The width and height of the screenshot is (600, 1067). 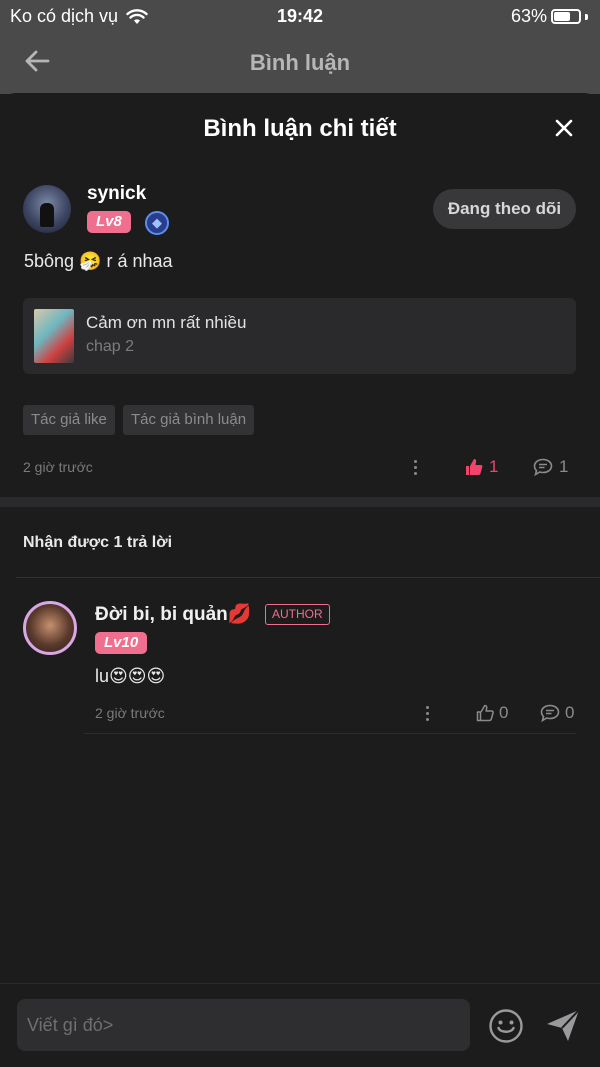 What do you see at coordinates (47, 209) in the screenshot?
I see `avatar` at bounding box center [47, 209].